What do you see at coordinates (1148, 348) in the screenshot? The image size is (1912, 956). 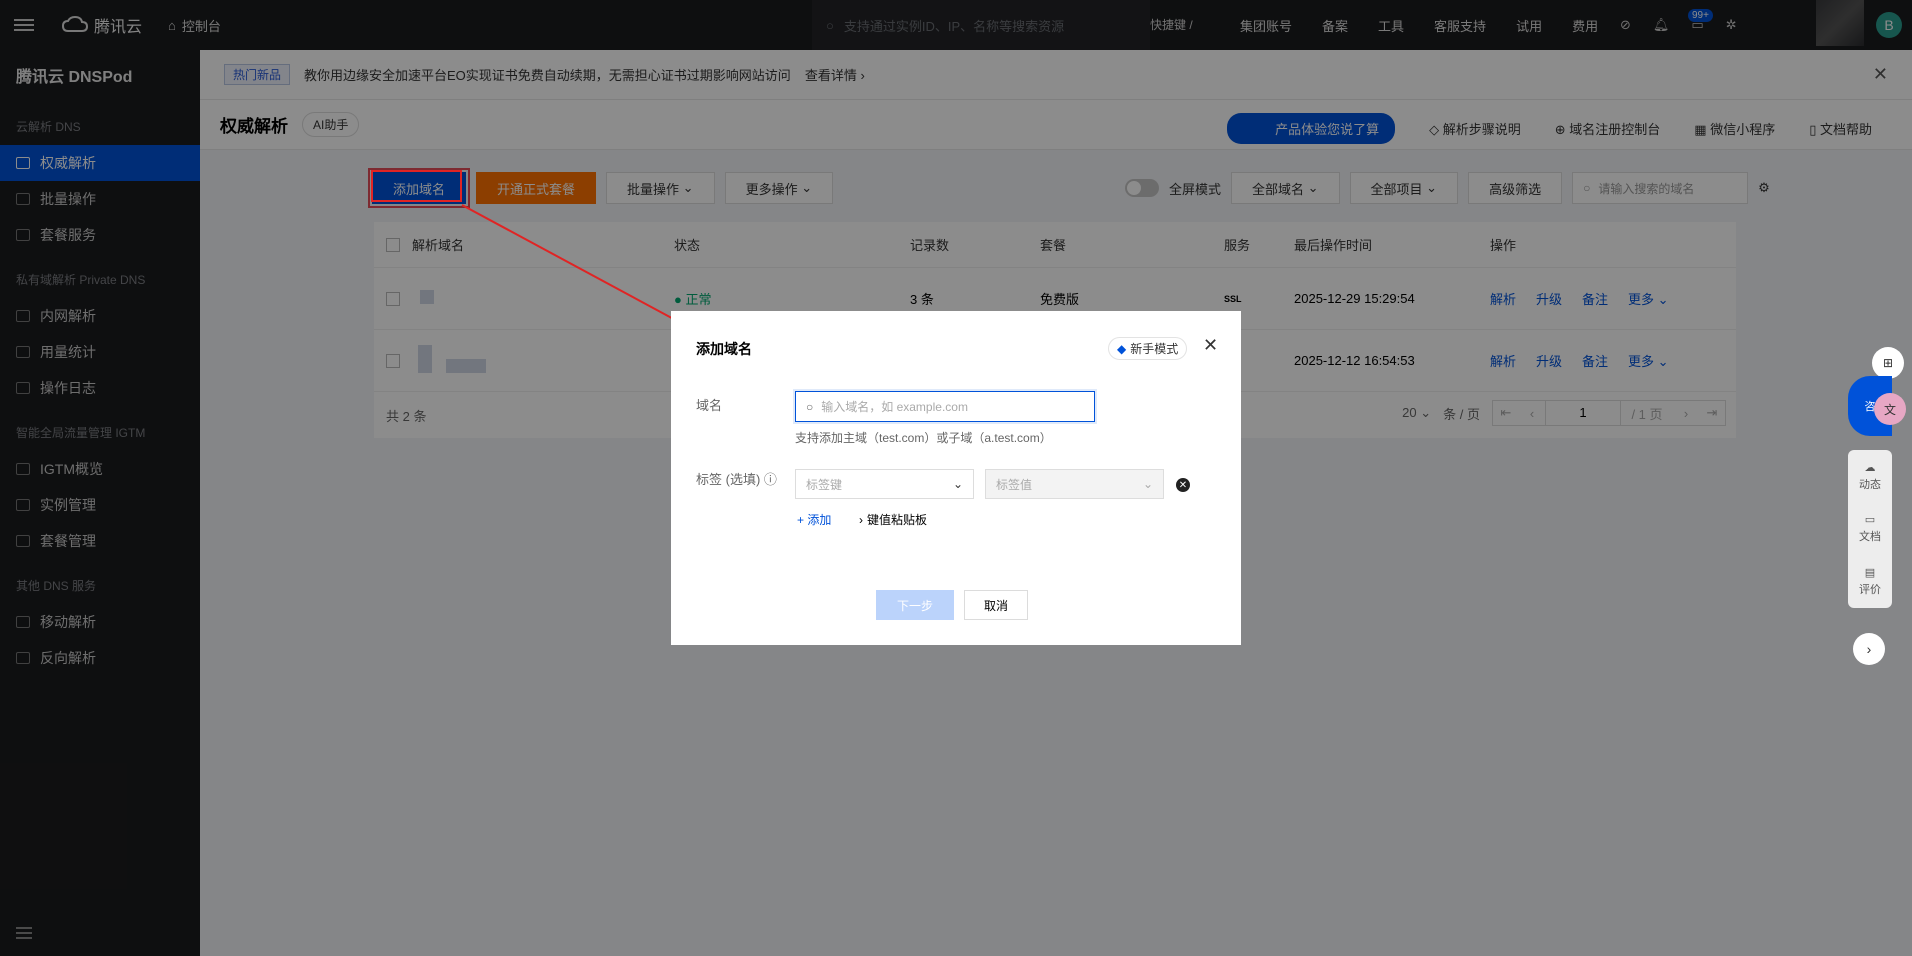 I see `novice-mode-button: ◆ 新手模式` at bounding box center [1148, 348].